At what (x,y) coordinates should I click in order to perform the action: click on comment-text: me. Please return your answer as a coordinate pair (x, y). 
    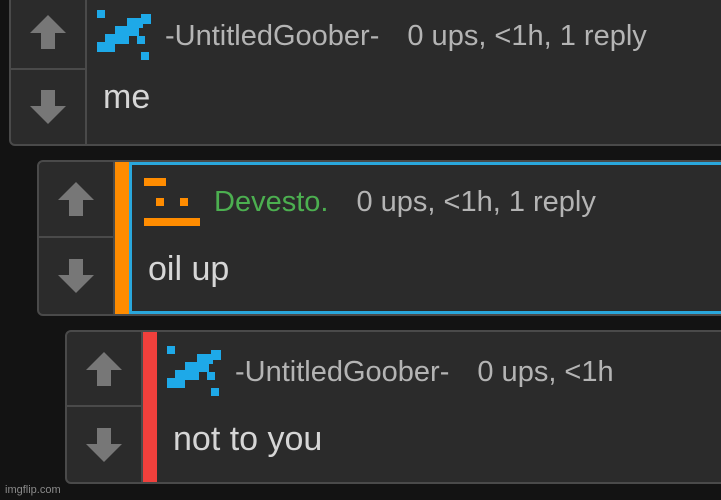
    Looking at the image, I should click on (127, 97).